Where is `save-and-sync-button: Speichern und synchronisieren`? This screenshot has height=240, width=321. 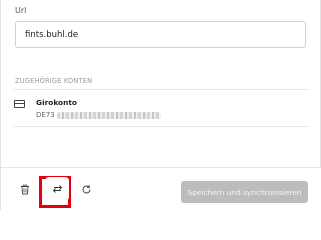 save-and-sync-button: Speichern und synchronisieren is located at coordinates (244, 192).